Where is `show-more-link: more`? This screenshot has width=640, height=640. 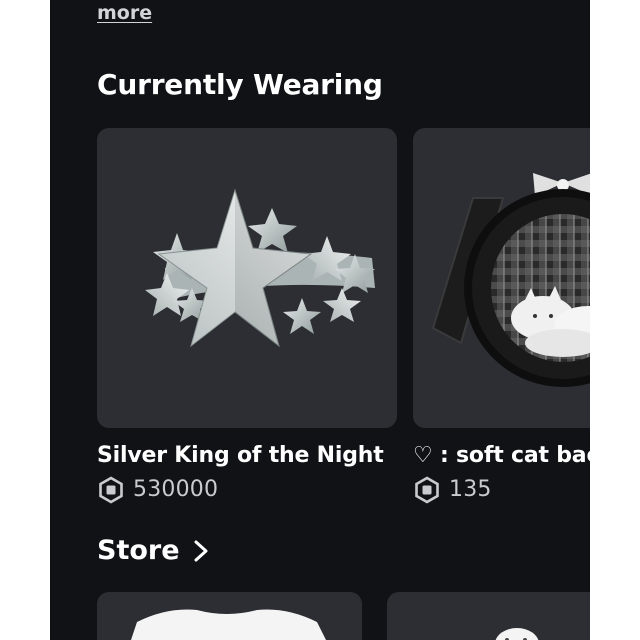
show-more-link: more is located at coordinates (124, 13).